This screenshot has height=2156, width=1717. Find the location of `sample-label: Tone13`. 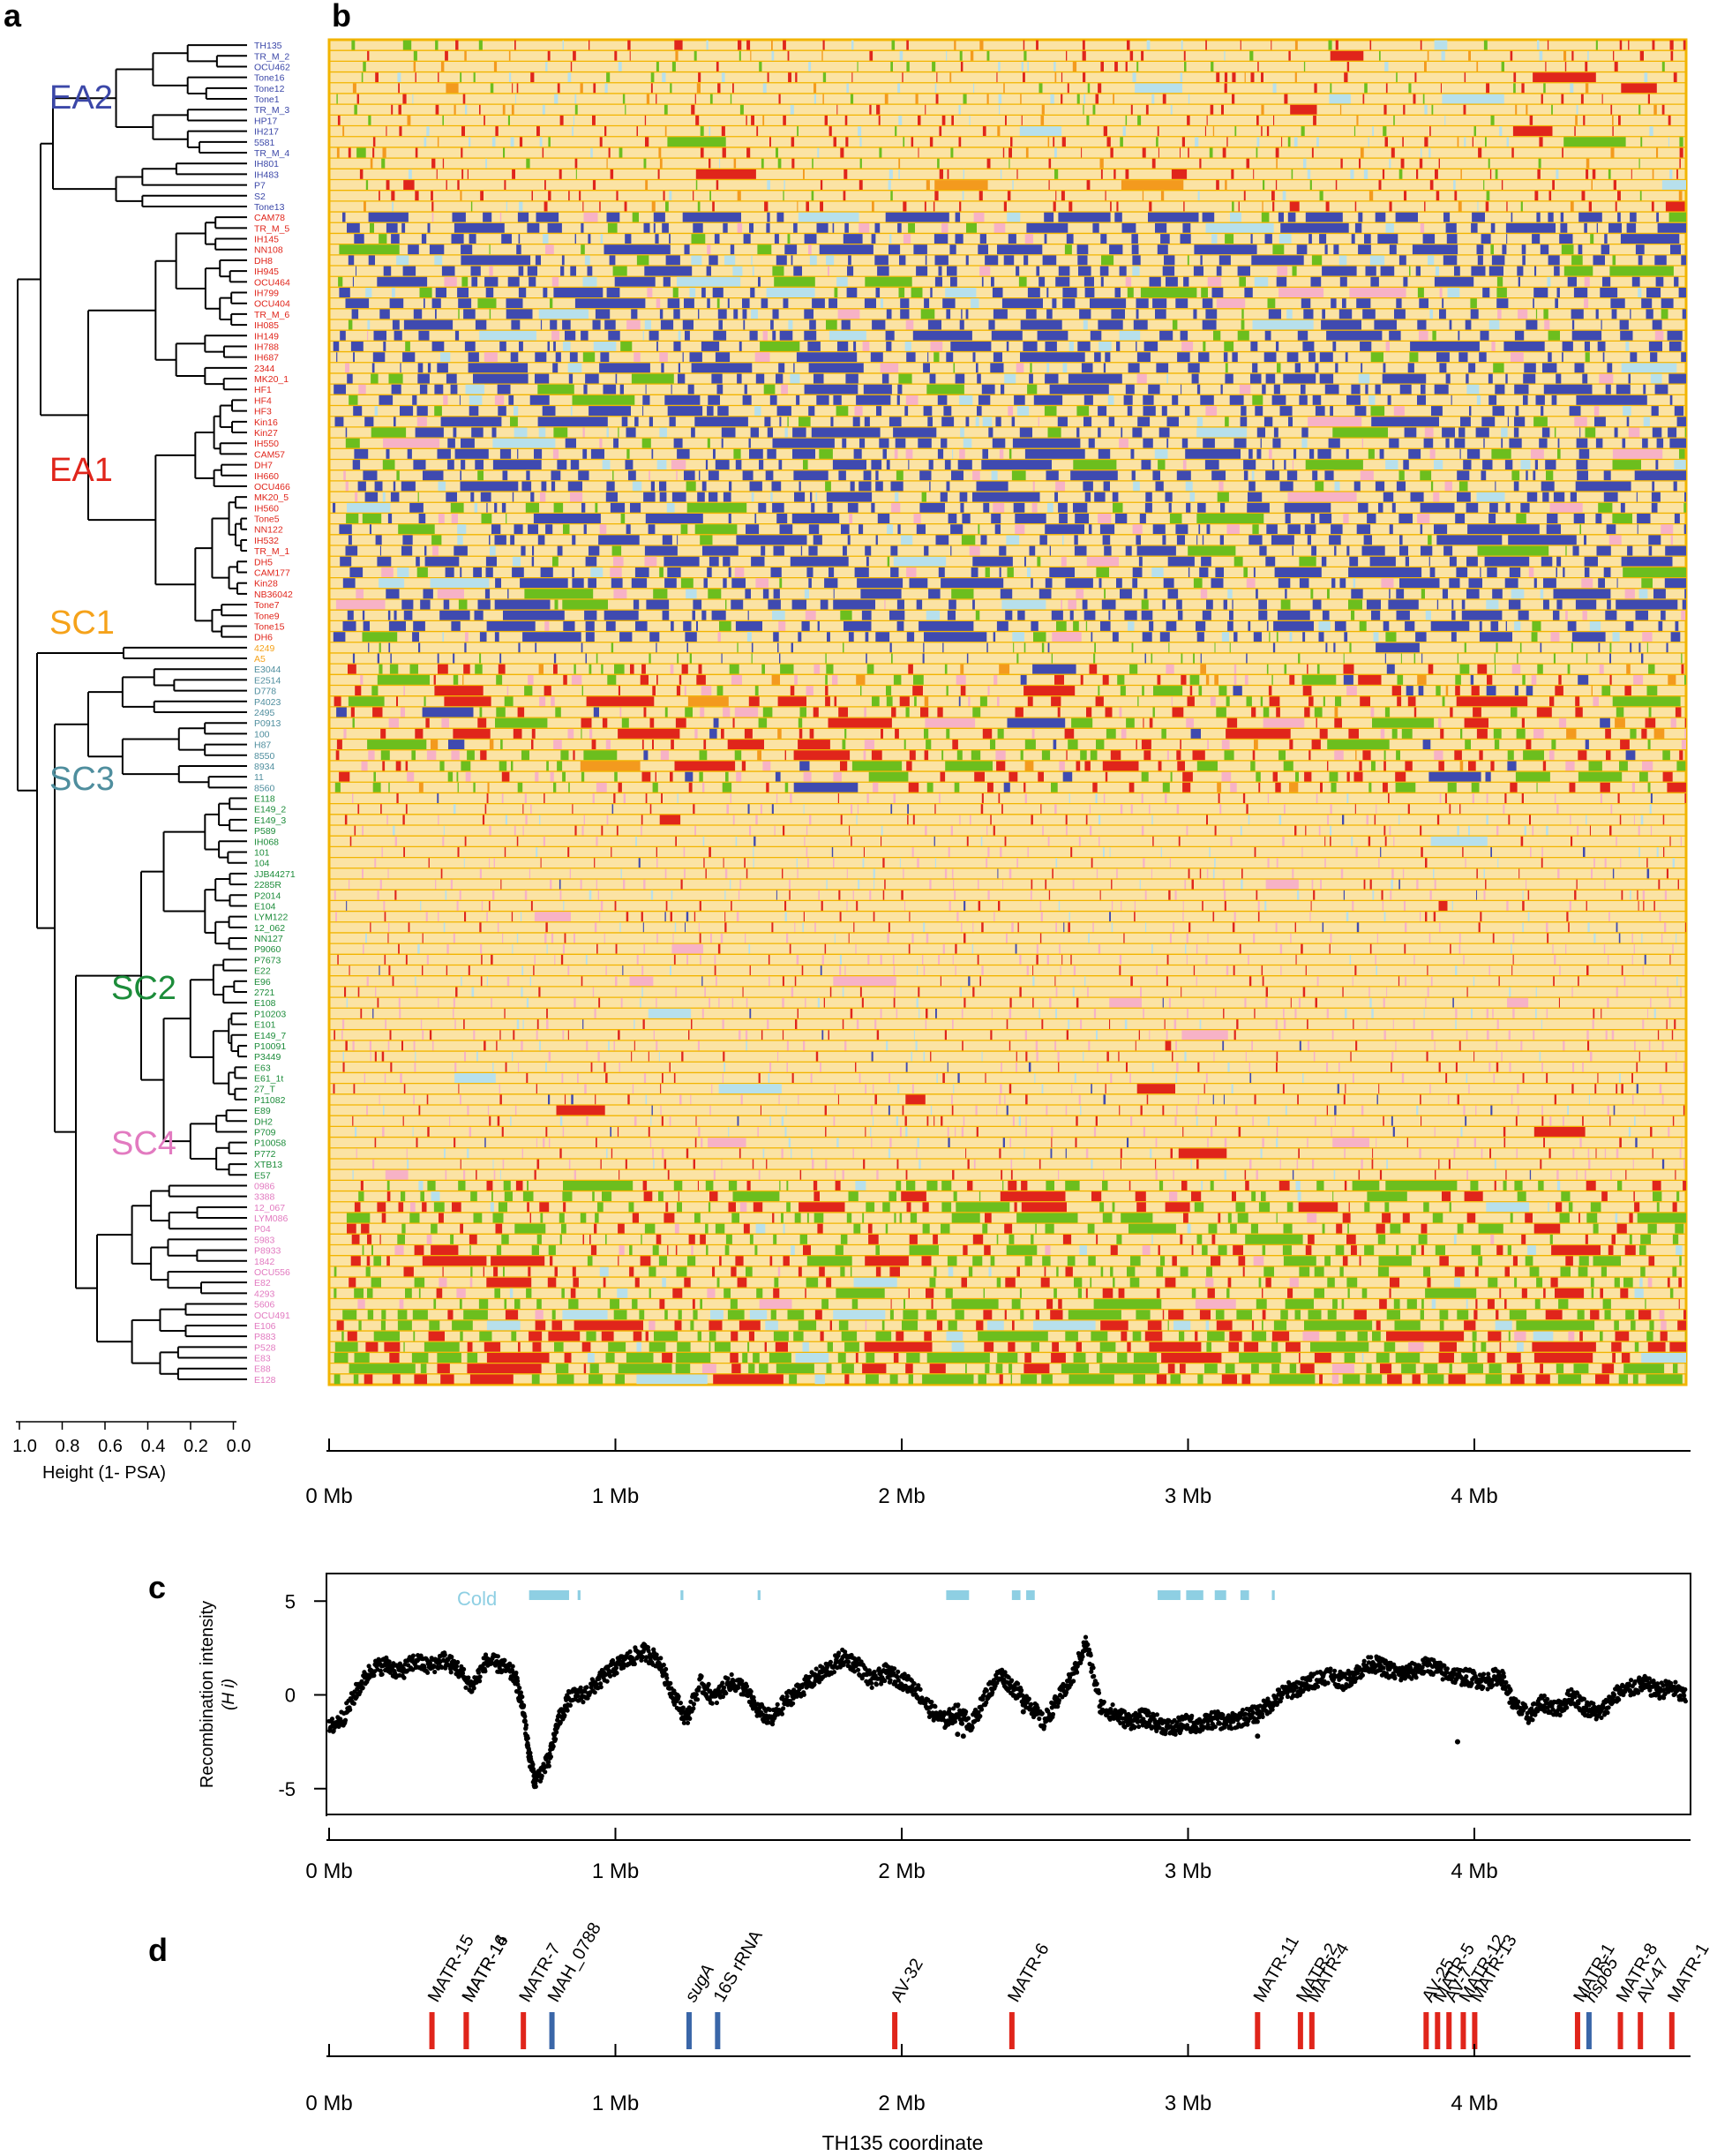

sample-label: Tone13 is located at coordinates (269, 207).